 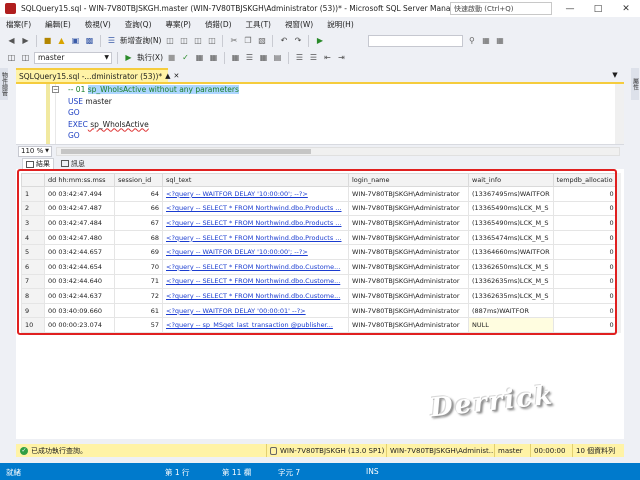 What do you see at coordinates (258, 24) in the screenshot?
I see `menu-tools: 工具(T)` at bounding box center [258, 24].